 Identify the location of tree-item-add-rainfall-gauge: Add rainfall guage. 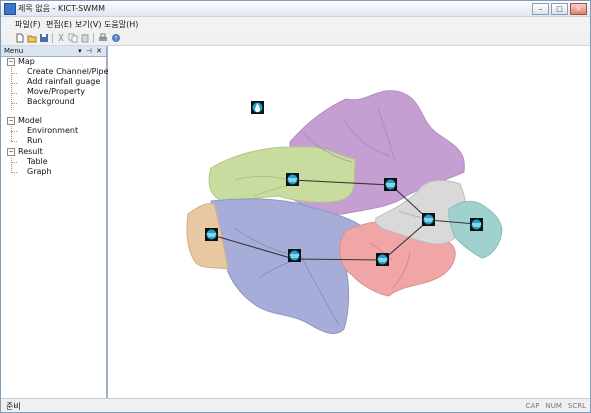
(63, 81).